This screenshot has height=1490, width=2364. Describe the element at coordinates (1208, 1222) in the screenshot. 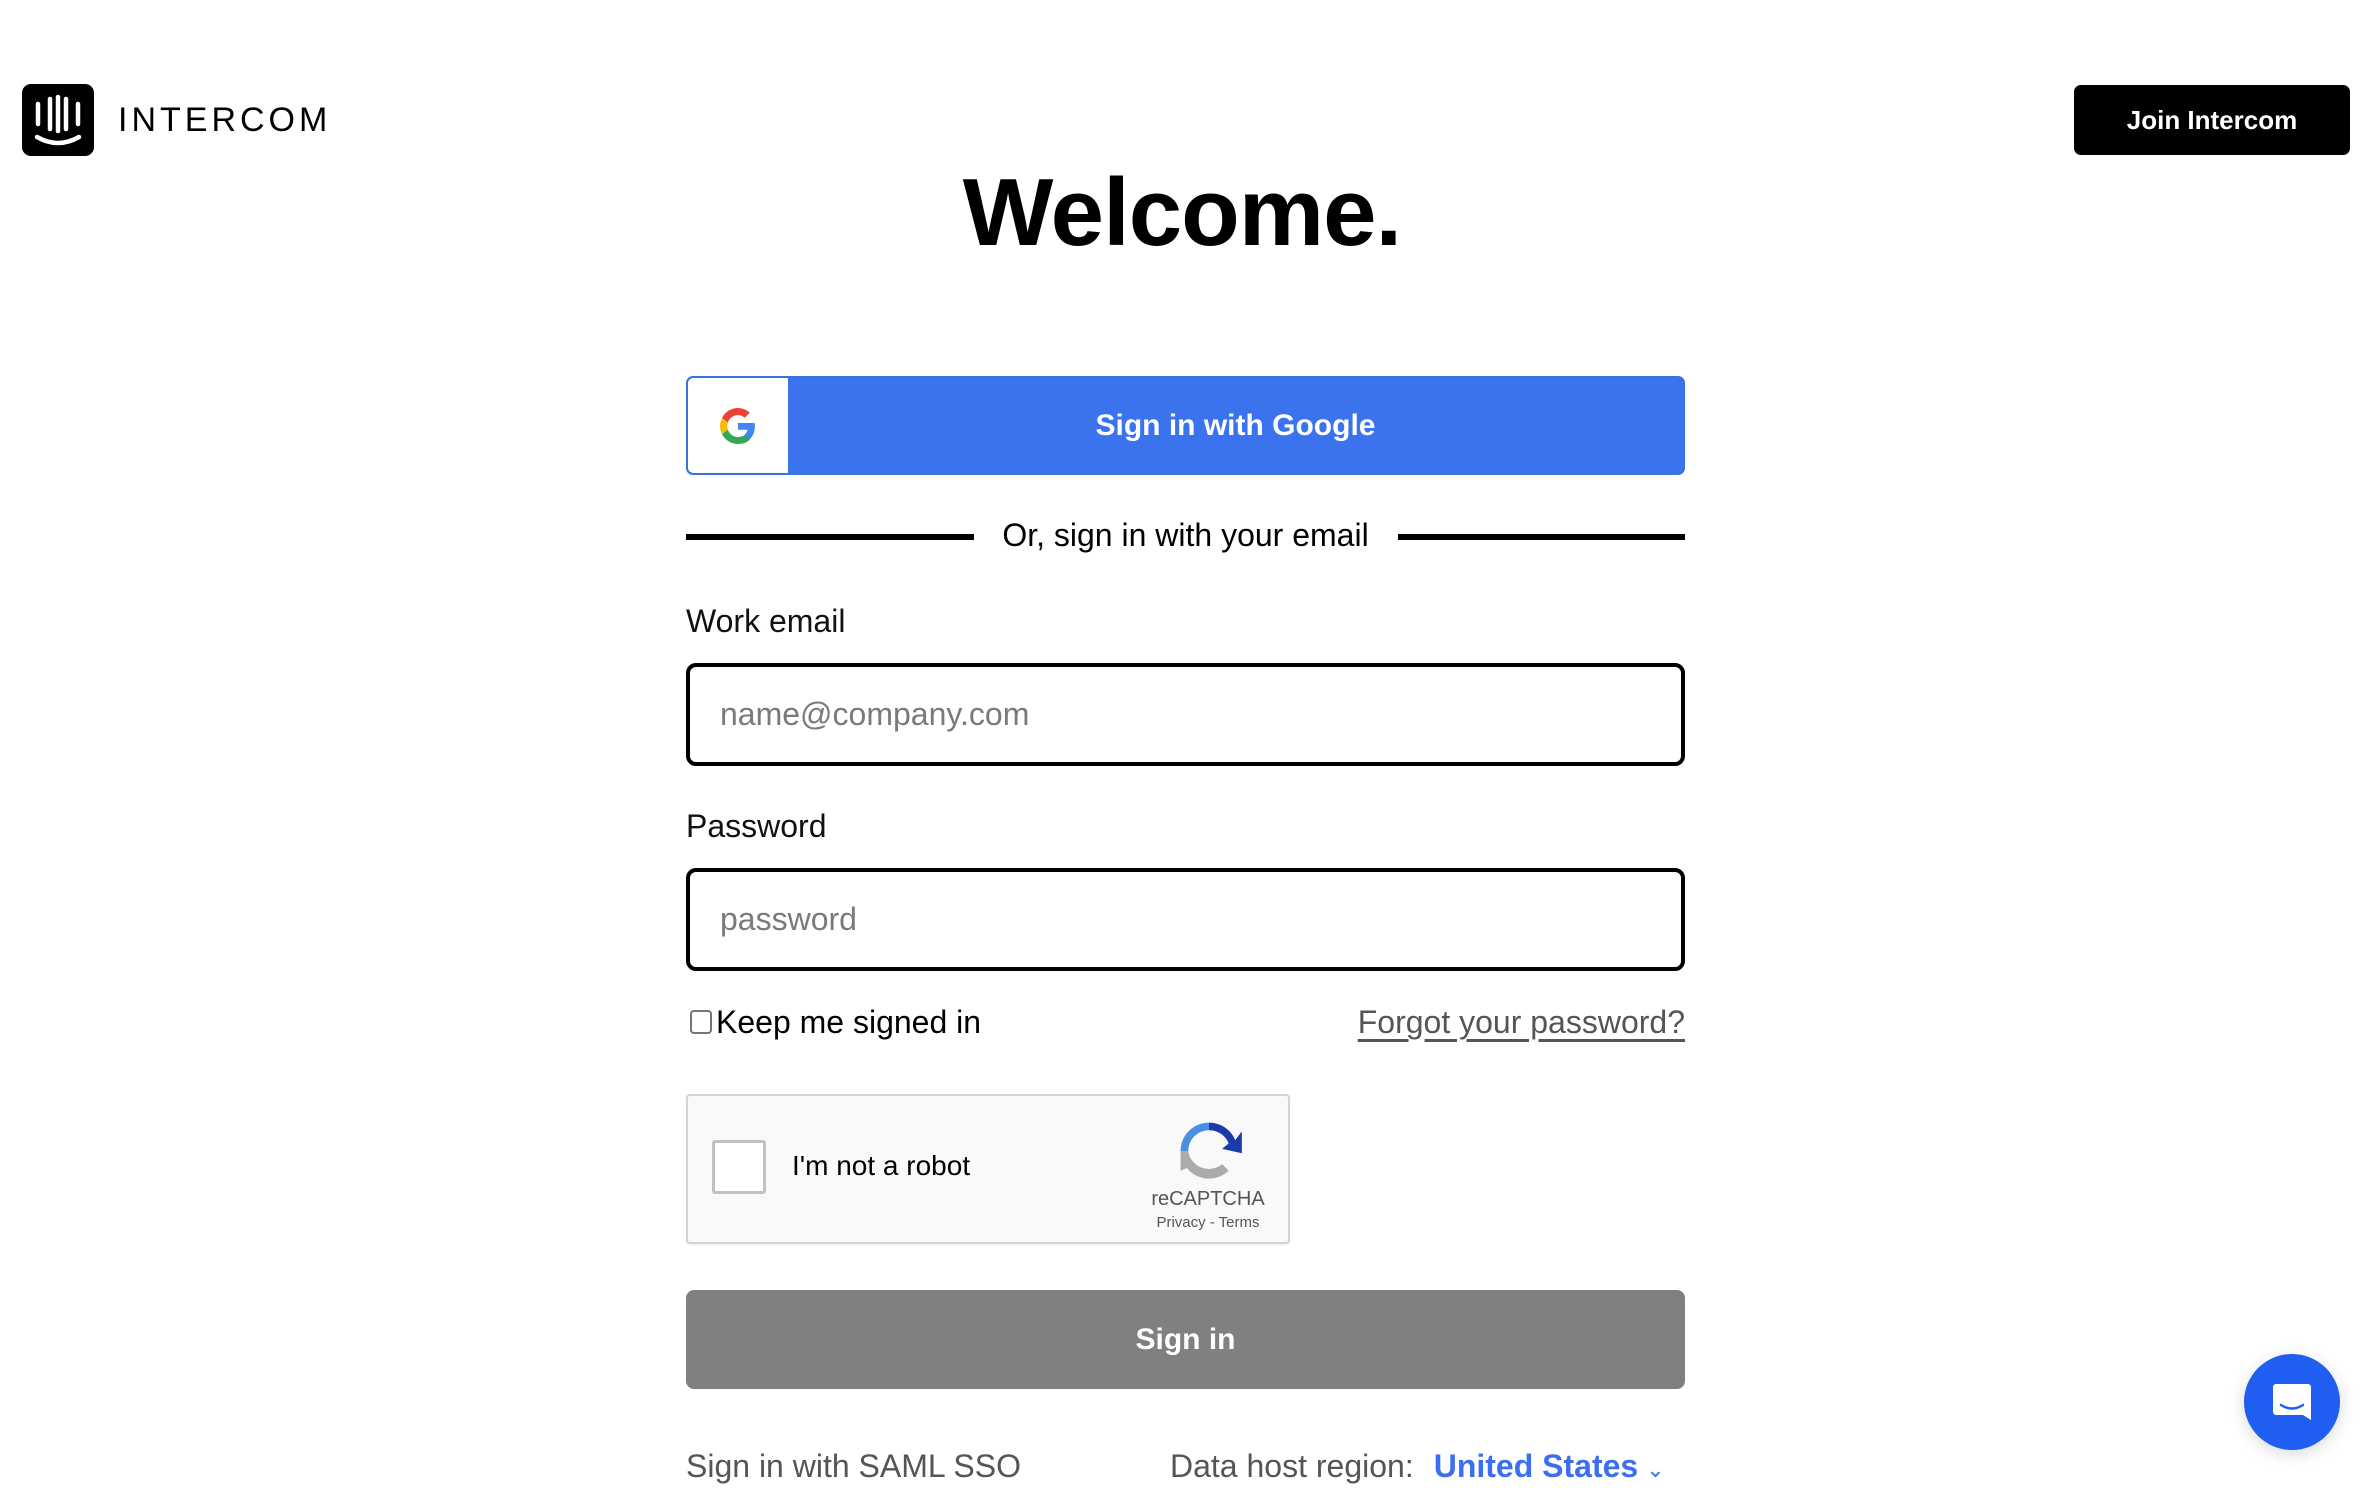

I see `recaptcha-privacy-terms: Privacy - Terms` at that location.